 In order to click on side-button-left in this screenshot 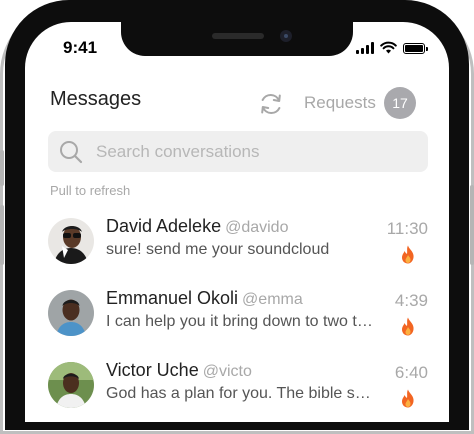, I will do `click(2, 168)`.